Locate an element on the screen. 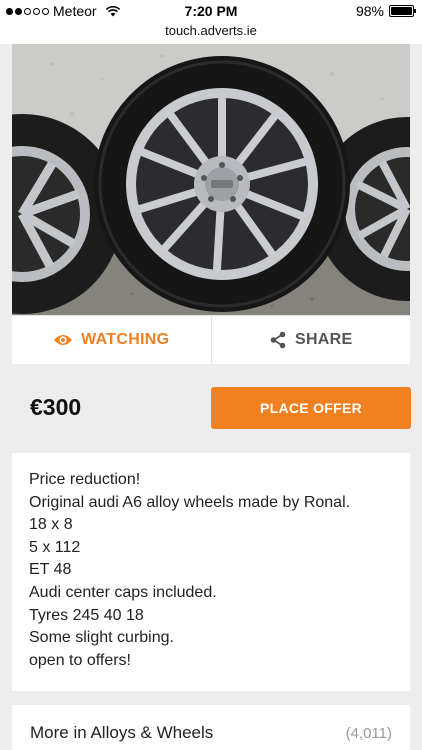  status-bar: Meteor 7:20 PM 98% is located at coordinates (211, 11).